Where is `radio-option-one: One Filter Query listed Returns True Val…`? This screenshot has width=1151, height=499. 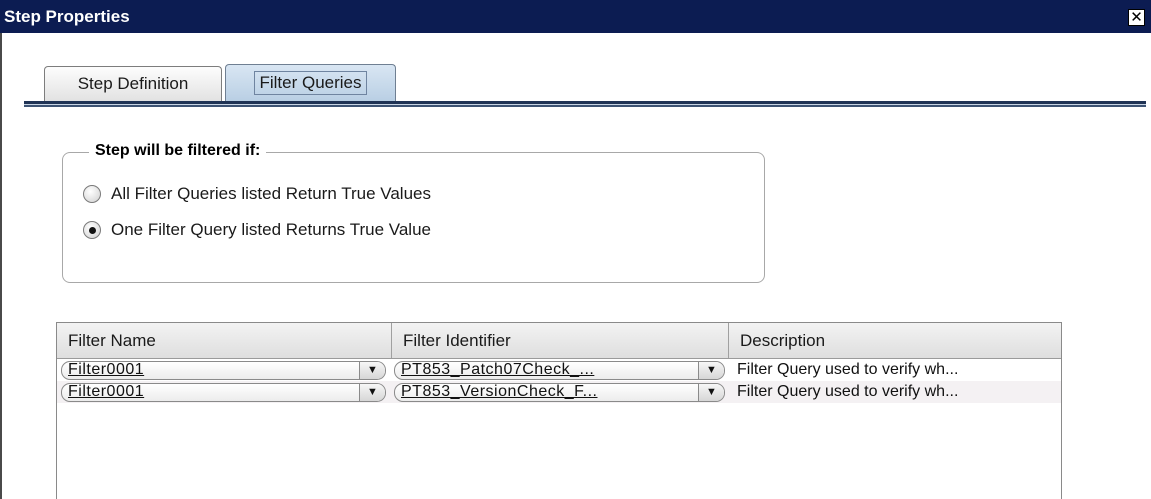
radio-option-one: One Filter Query listed Returns True Val… is located at coordinates (257, 230).